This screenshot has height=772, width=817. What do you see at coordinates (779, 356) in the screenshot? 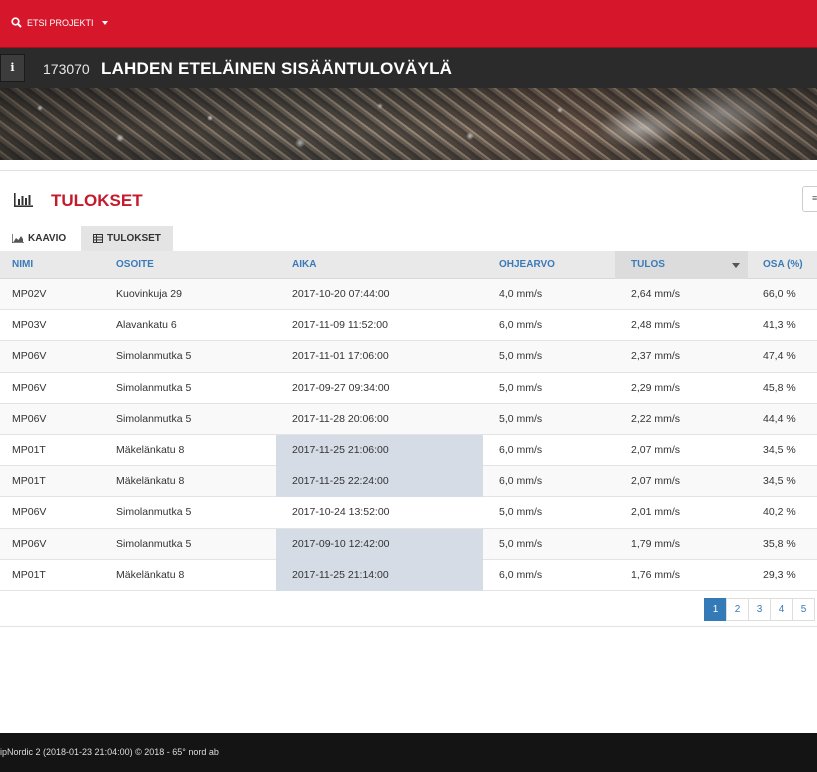
I see `cell-osa: 47,4 %` at bounding box center [779, 356].